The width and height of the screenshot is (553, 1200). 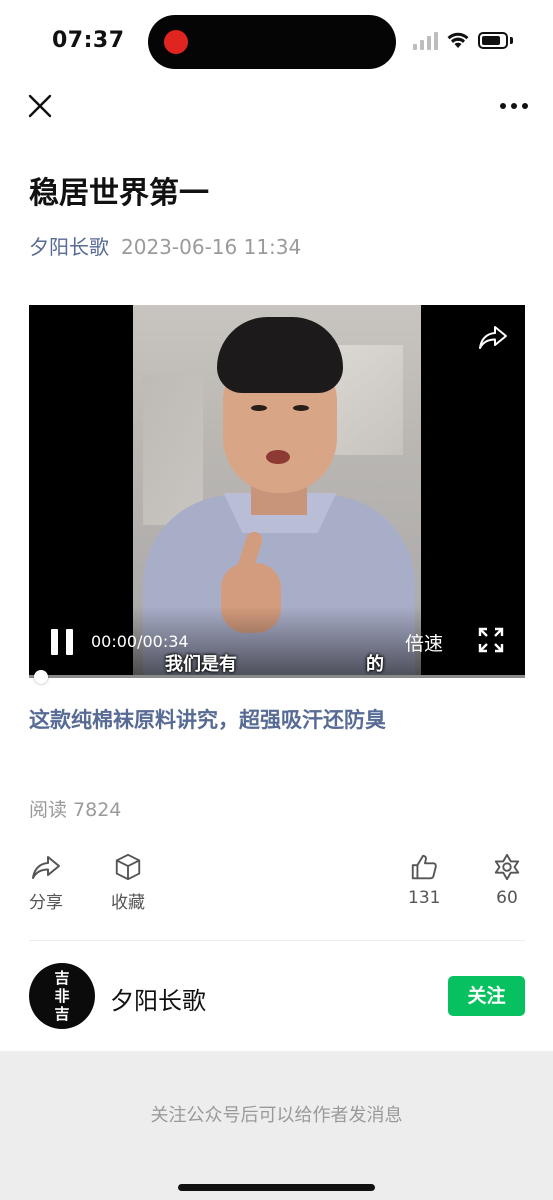 I want to click on divider, so click(x=277, y=940).